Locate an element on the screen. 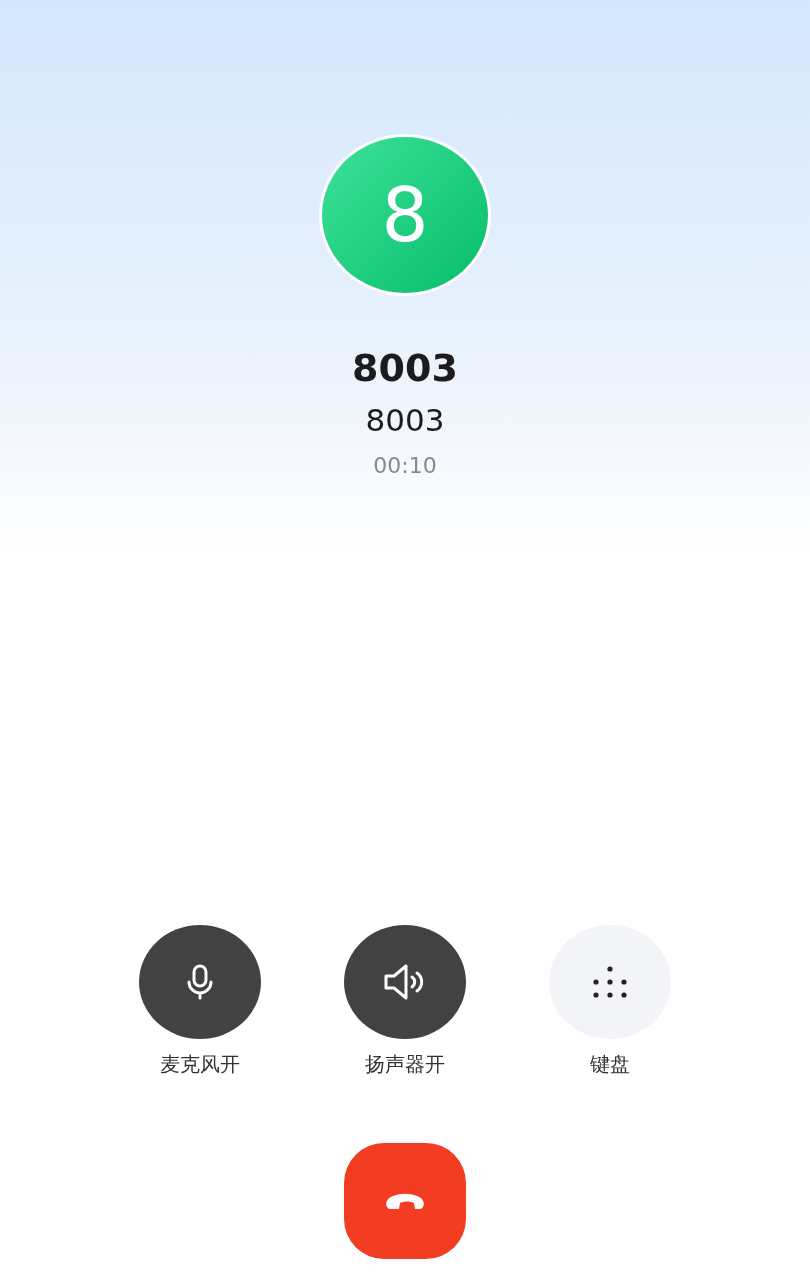 The height and width of the screenshot is (1288, 810). hang-up-icon is located at coordinates (405, 1201).